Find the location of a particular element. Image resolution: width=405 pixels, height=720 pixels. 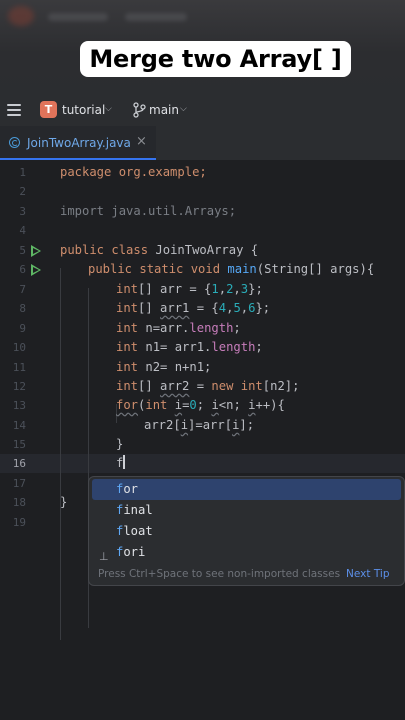

line-number: 11 is located at coordinates (19, 367).